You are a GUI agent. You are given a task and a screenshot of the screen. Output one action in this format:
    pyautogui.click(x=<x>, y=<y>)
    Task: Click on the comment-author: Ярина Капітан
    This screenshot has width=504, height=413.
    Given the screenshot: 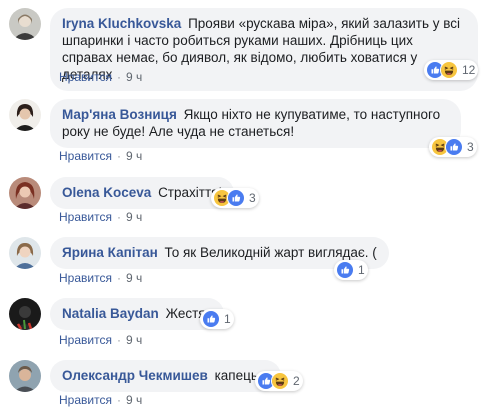 What is the action you would take?
    pyautogui.click(x=110, y=252)
    